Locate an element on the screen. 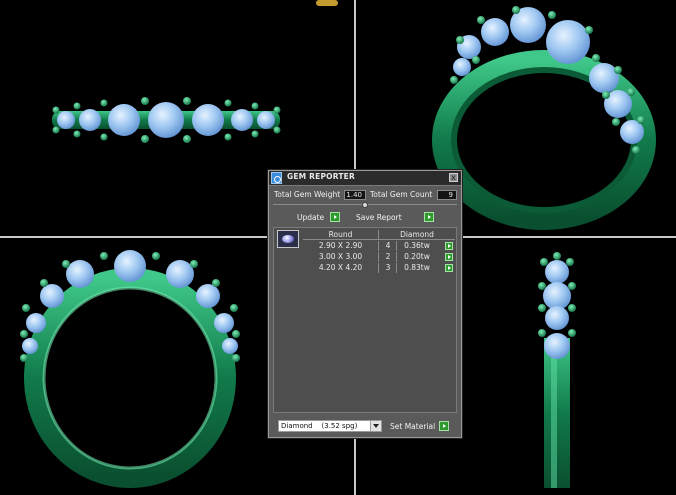 The height and width of the screenshot is (495, 676). gem-row: 3.00 X 3.00 2 0.20tw is located at coordinates (378, 257).